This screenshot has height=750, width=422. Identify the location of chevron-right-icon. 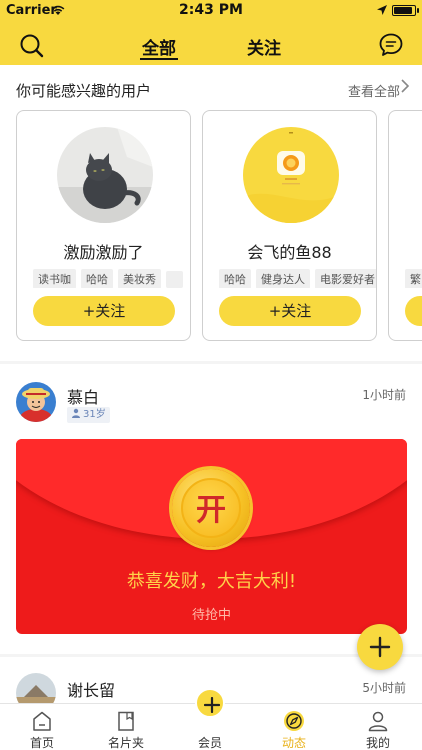
(405, 86).